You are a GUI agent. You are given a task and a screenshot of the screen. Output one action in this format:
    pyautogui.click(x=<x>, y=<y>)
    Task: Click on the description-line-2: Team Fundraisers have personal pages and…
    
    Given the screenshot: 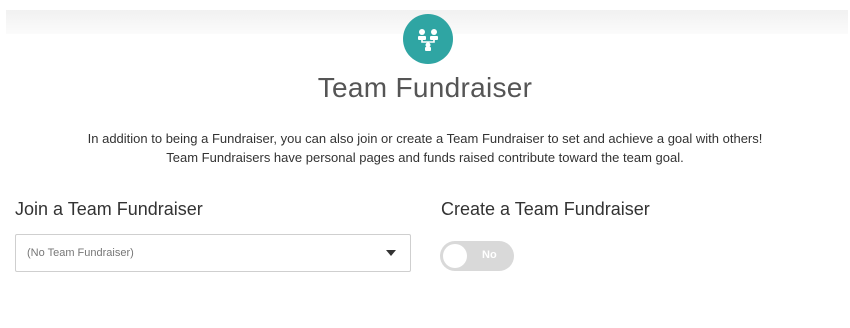 What is the action you would take?
    pyautogui.click(x=425, y=157)
    